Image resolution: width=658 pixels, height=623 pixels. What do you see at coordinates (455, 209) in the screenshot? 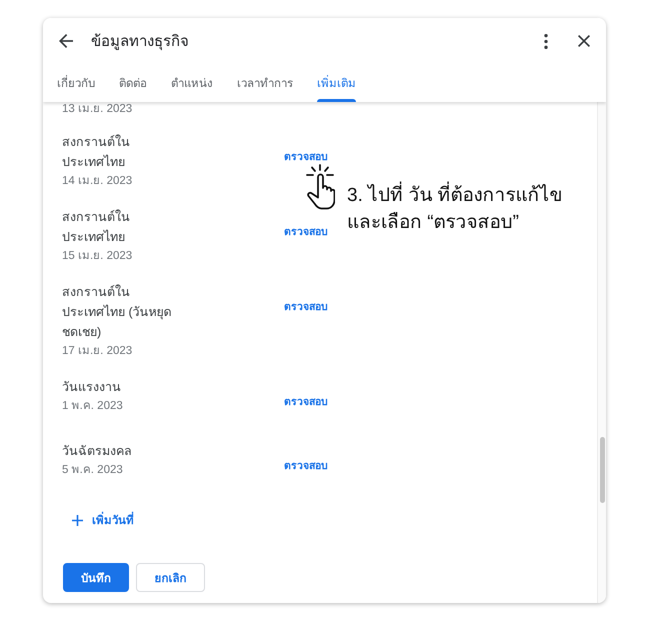
I see `instruction-text: 3. ไปที่ วัน ที่ต้องการแก้ไข และเลือก “ตรวจสอบ”` at bounding box center [455, 209].